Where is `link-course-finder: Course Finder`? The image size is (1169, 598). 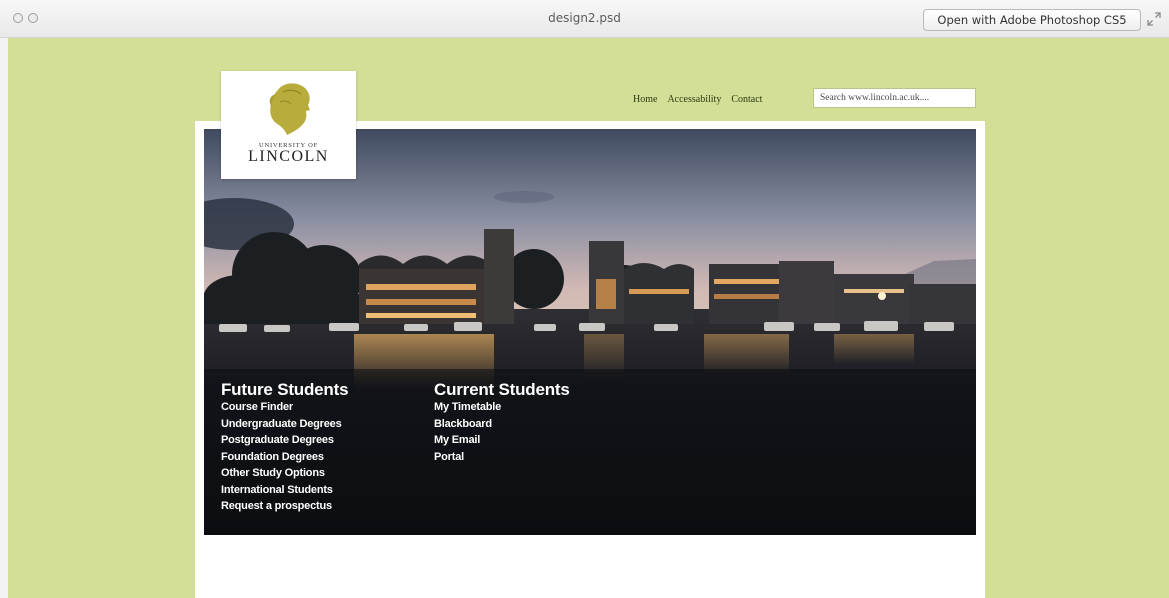 link-course-finder: Course Finder is located at coordinates (284, 407).